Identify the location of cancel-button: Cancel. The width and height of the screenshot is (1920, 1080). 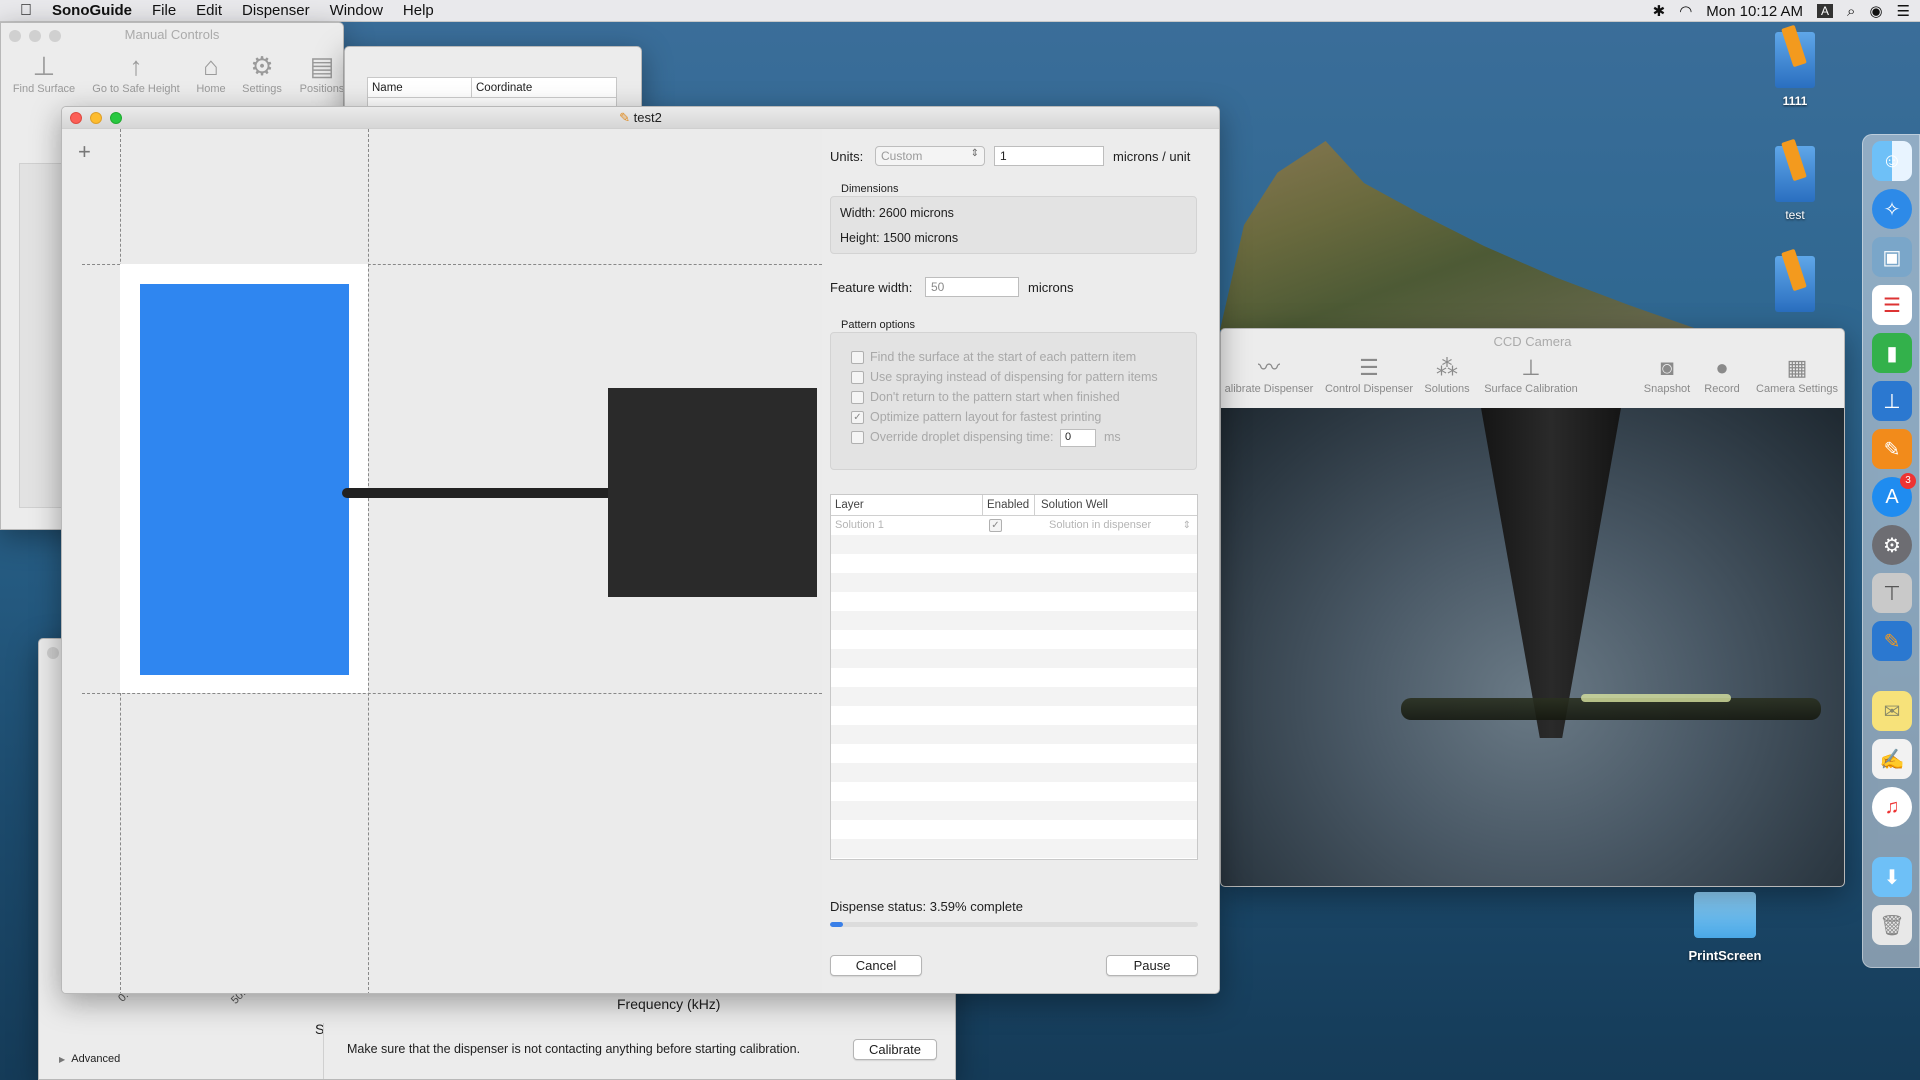
(876, 965).